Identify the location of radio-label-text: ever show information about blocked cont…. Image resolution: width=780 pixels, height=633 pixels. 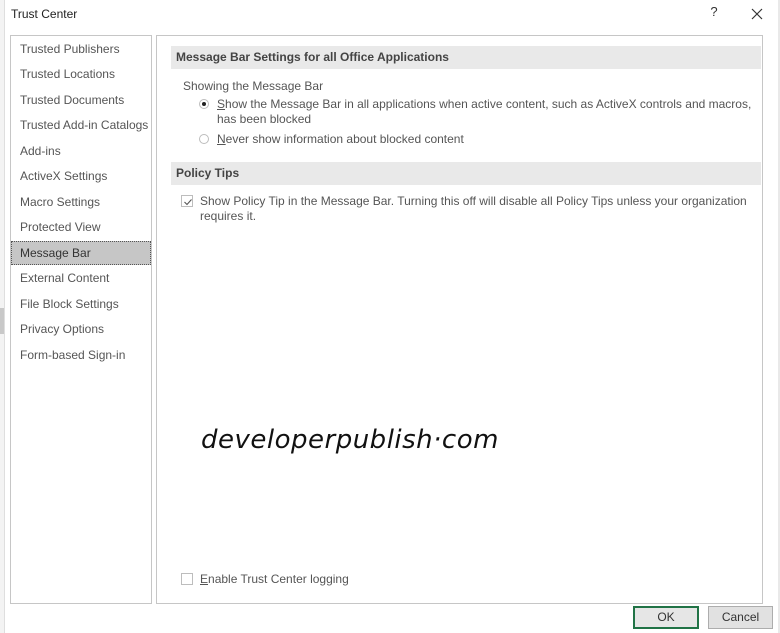
(344, 139).